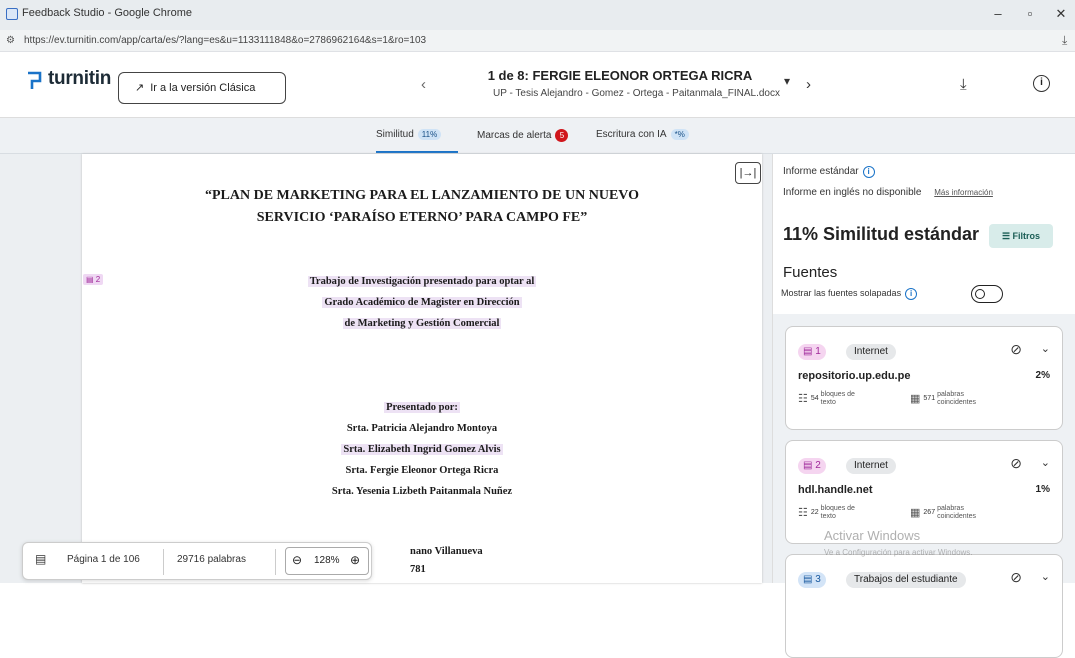  What do you see at coordinates (297, 560) in the screenshot?
I see `zoom-out-icon: ⊖` at bounding box center [297, 560].